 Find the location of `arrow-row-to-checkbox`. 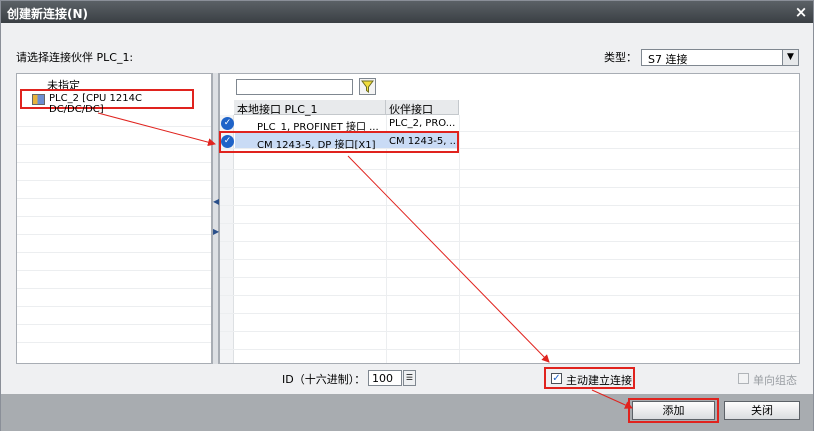

arrow-row-to-checkbox is located at coordinates (448, 259).